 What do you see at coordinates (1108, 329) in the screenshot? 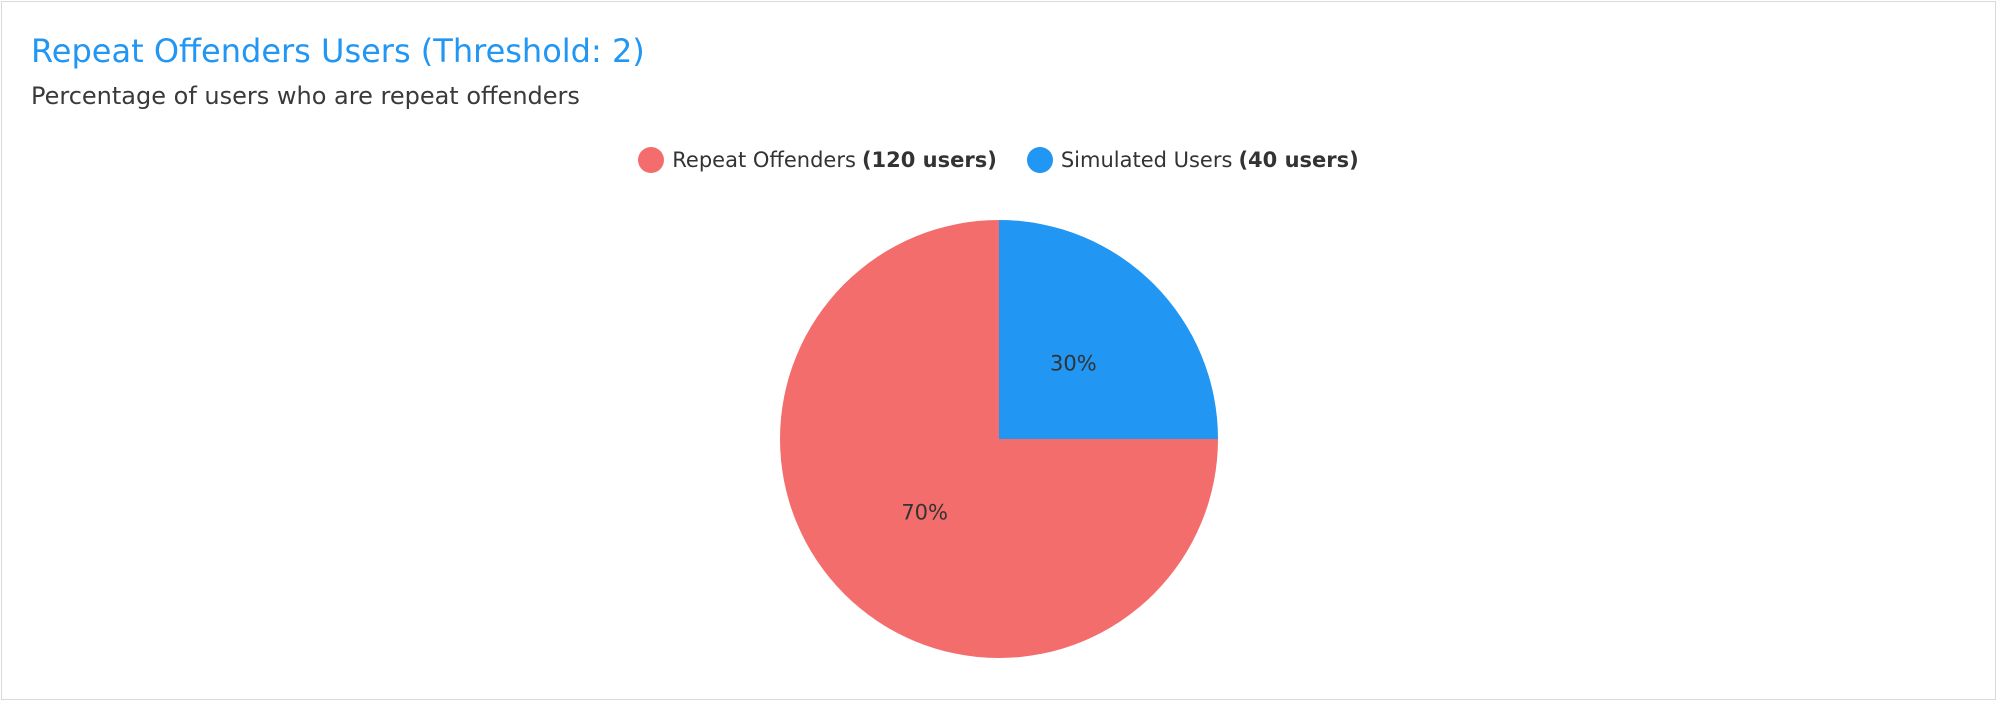
I see `pie-slice-simulated-users` at bounding box center [1108, 329].